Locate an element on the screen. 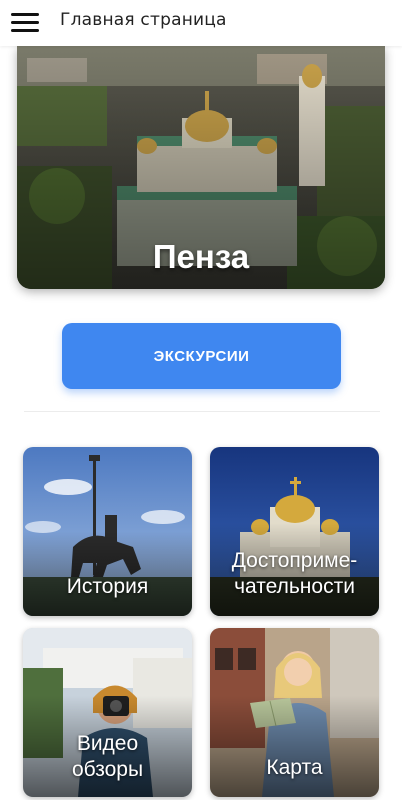 Image resolution: width=402 pixels, height=800 pixels. tile-history: История is located at coordinates (107, 531).